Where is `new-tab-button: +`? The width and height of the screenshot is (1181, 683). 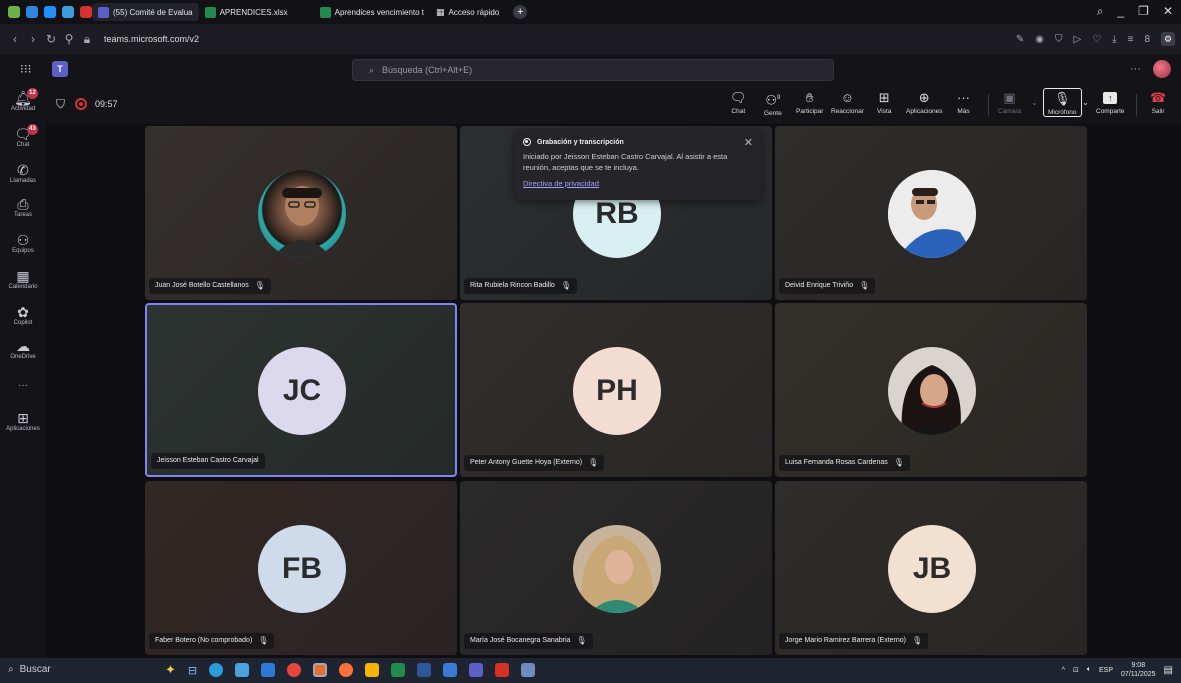
new-tab-button: + is located at coordinates (520, 12).